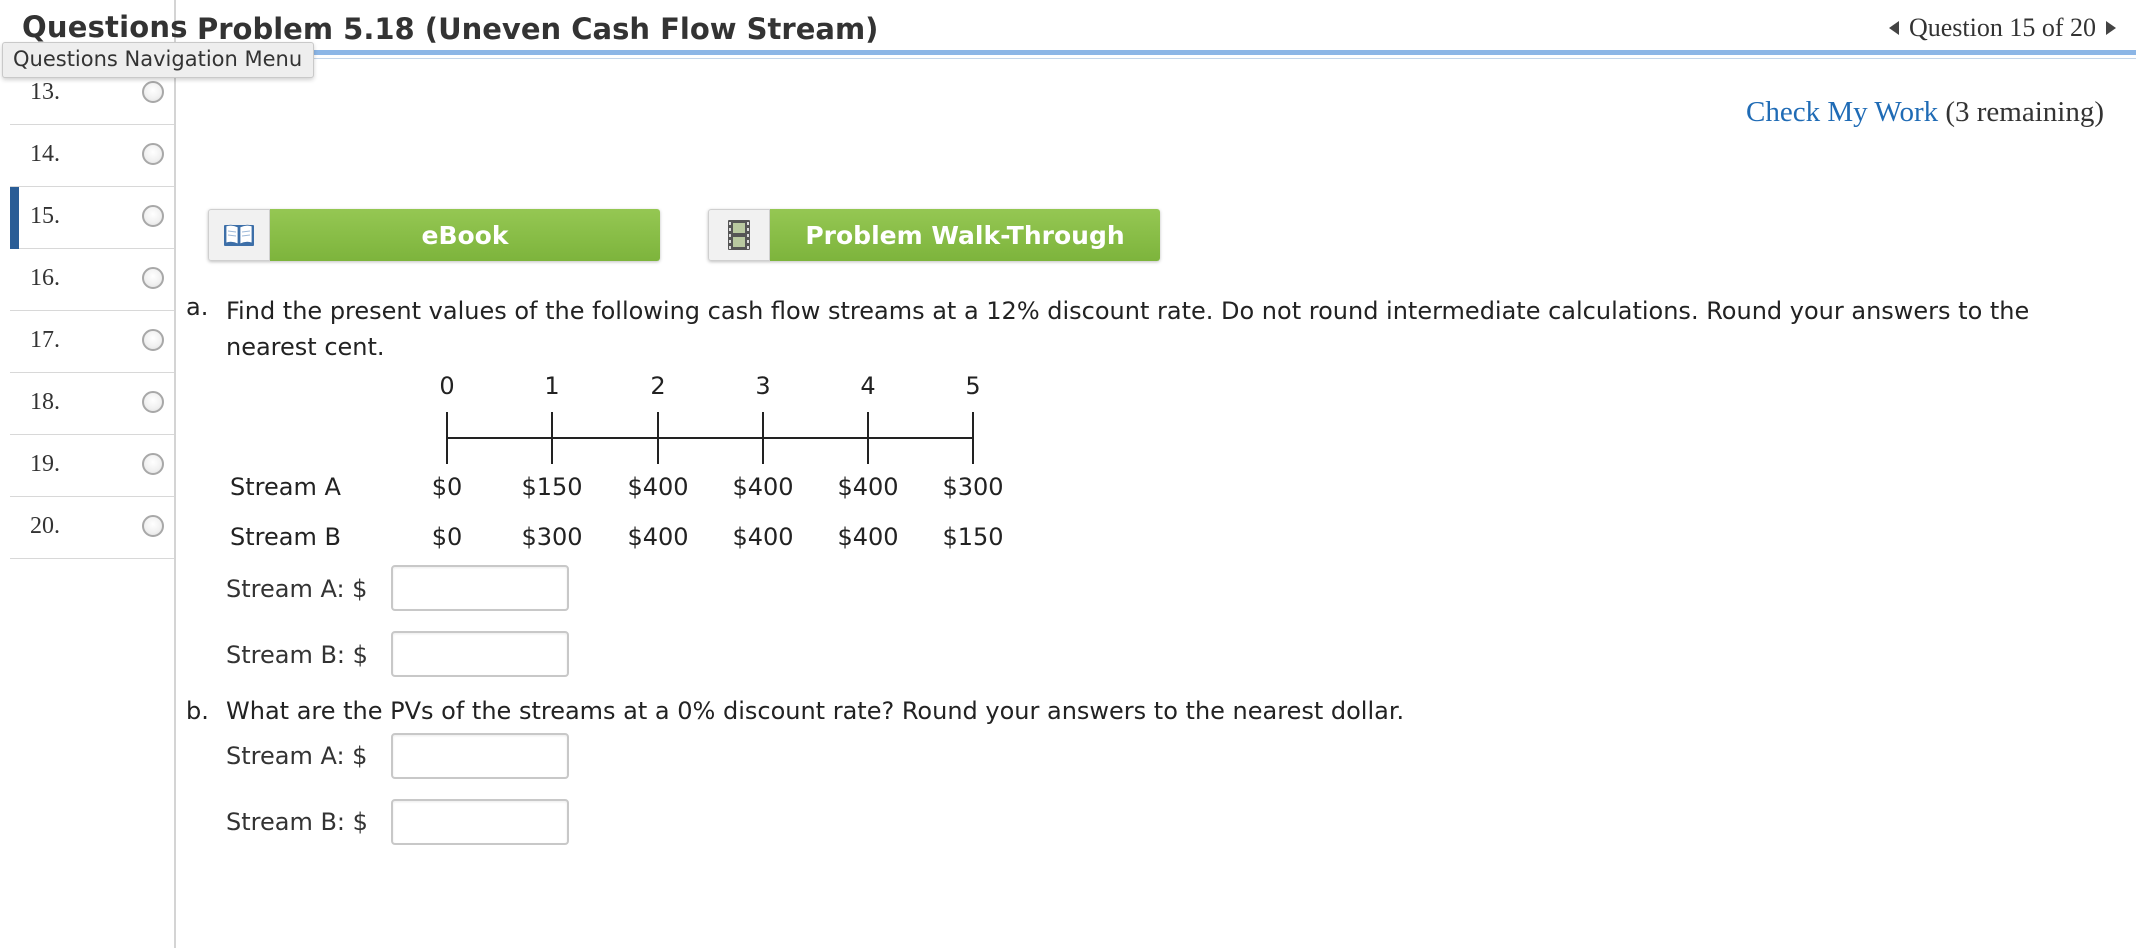 This screenshot has height=948, width=2136. I want to click on open-book-icon, so click(239, 235).